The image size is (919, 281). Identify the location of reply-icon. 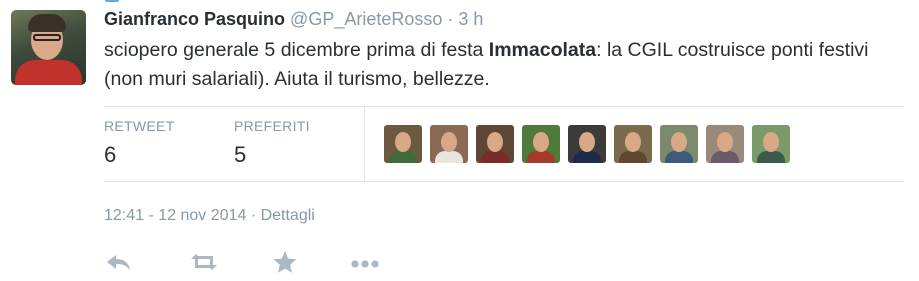
(118, 264).